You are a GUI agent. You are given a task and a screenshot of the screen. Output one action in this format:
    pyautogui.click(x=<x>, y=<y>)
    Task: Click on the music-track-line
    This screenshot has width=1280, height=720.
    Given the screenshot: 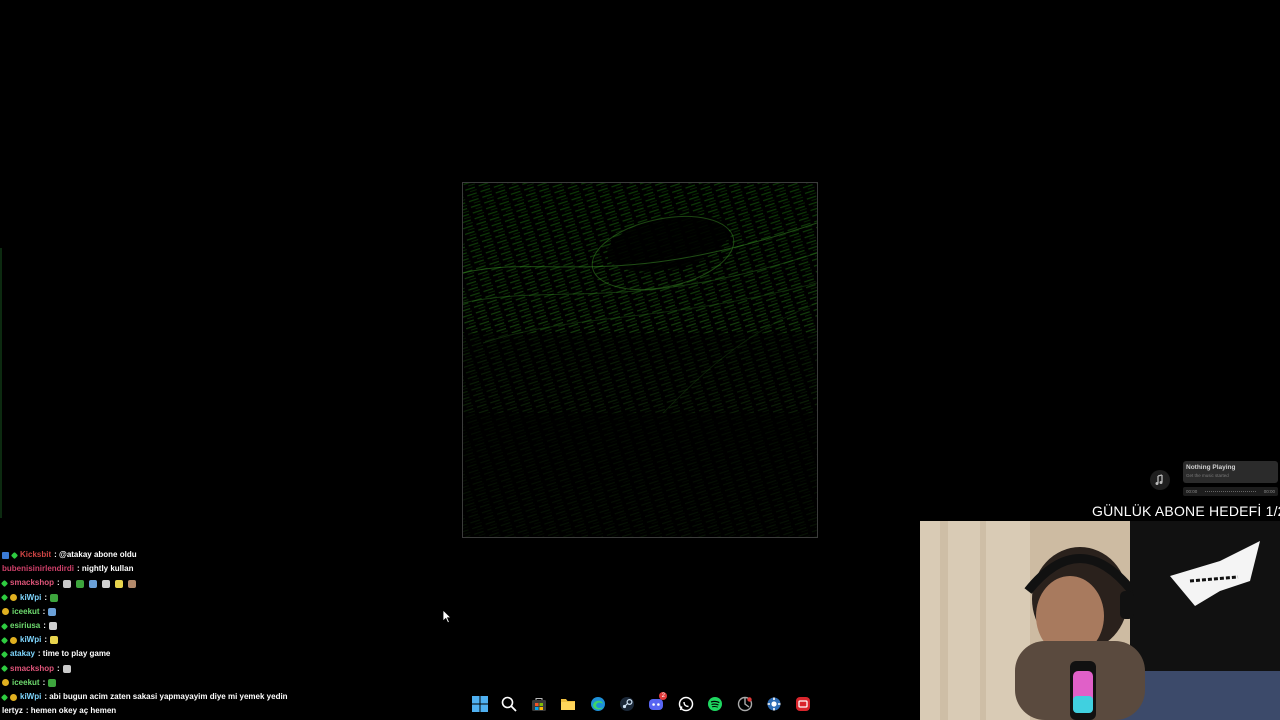 What is the action you would take?
    pyautogui.click(x=1230, y=492)
    